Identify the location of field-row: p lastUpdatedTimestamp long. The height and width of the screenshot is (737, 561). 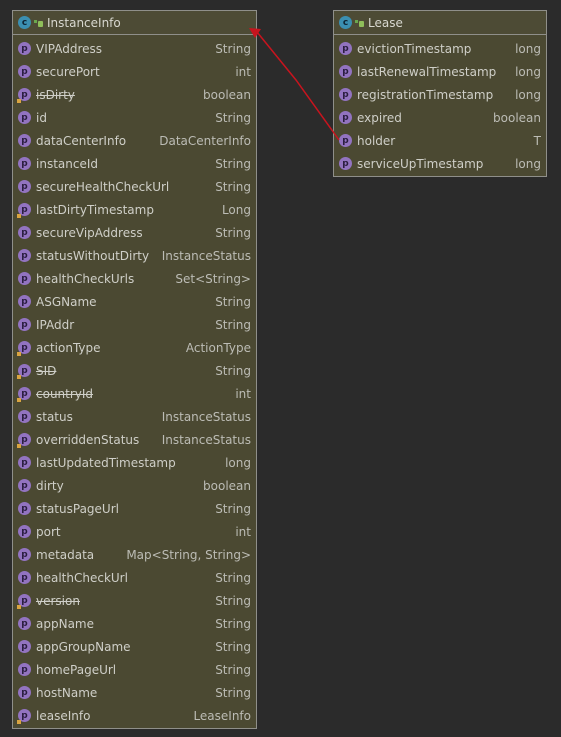
(134, 462).